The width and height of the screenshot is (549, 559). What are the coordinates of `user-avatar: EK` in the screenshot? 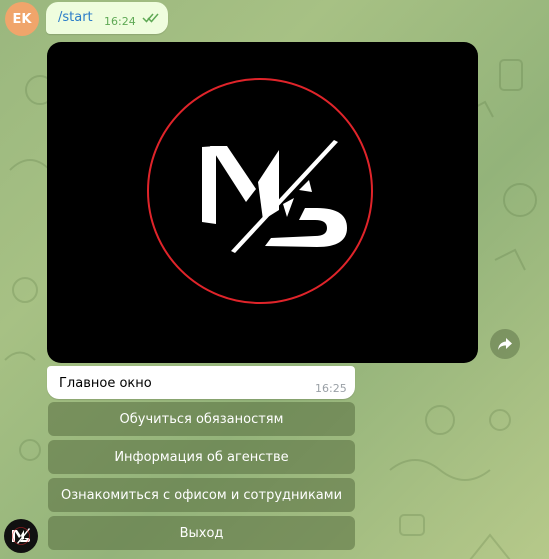 It's located at (22, 19).